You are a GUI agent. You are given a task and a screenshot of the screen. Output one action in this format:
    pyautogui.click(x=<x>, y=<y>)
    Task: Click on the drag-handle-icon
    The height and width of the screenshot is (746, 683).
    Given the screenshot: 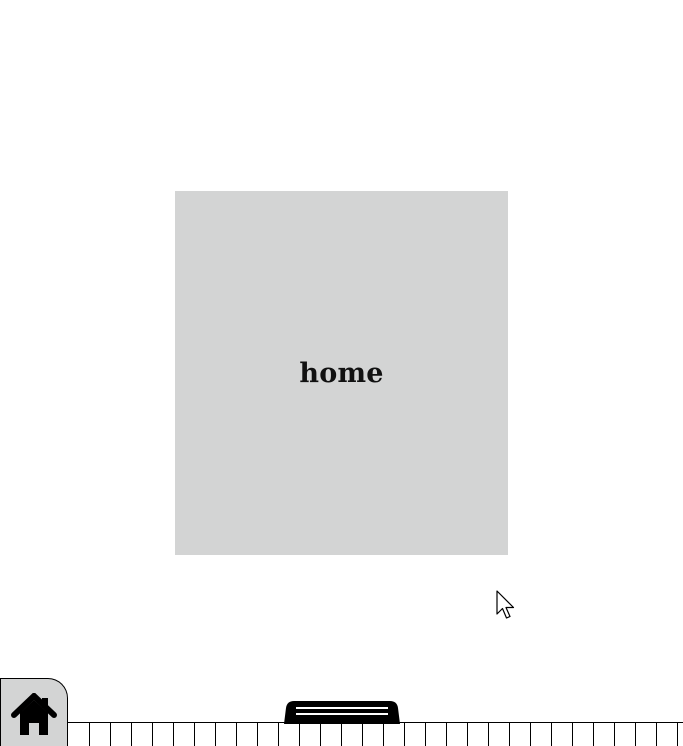 What is the action you would take?
    pyautogui.click(x=342, y=712)
    